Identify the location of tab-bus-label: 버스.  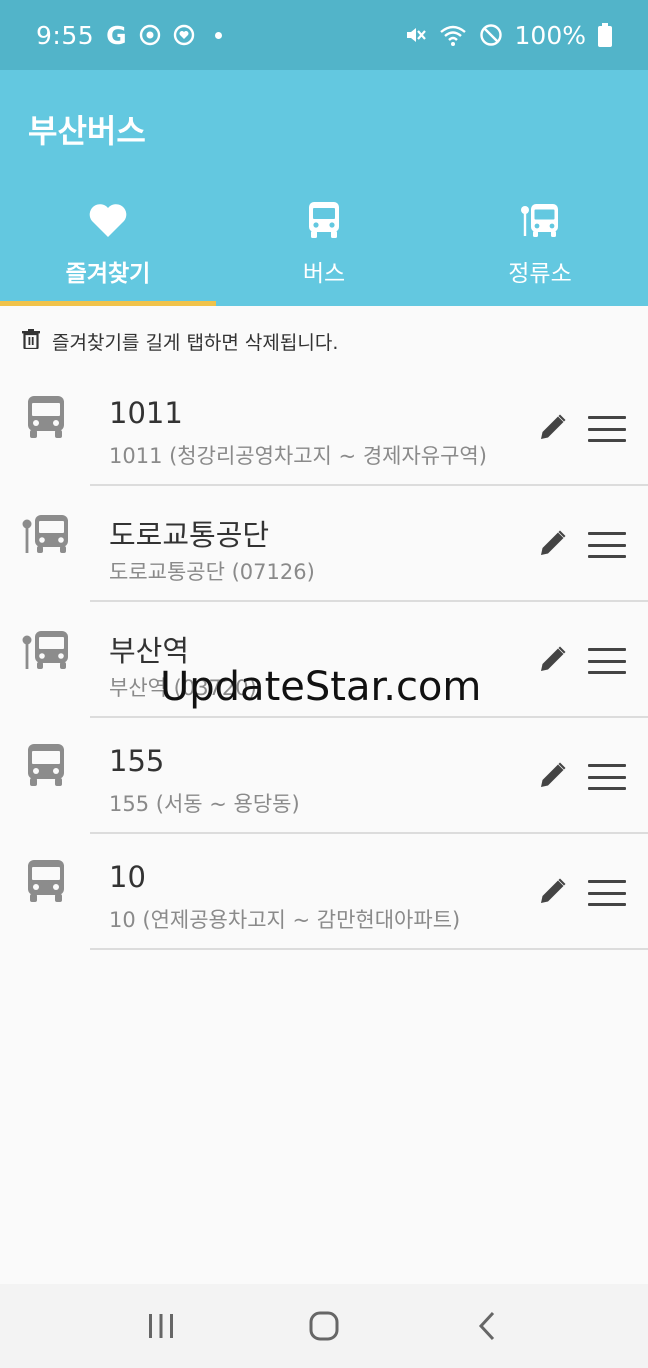
(324, 274).